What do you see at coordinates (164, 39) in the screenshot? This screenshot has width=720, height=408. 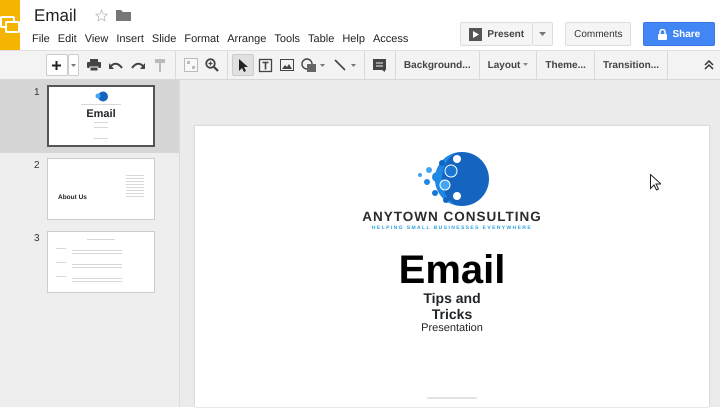 I see `menu-item: Slide` at bounding box center [164, 39].